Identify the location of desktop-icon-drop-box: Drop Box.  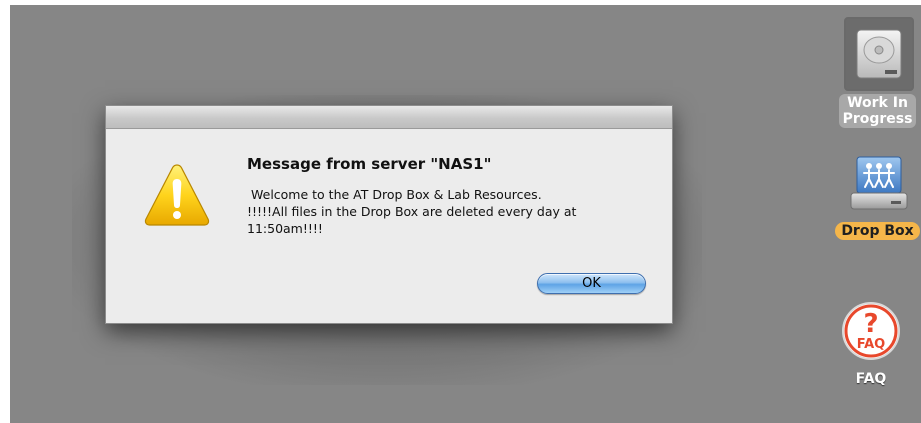
(875, 197).